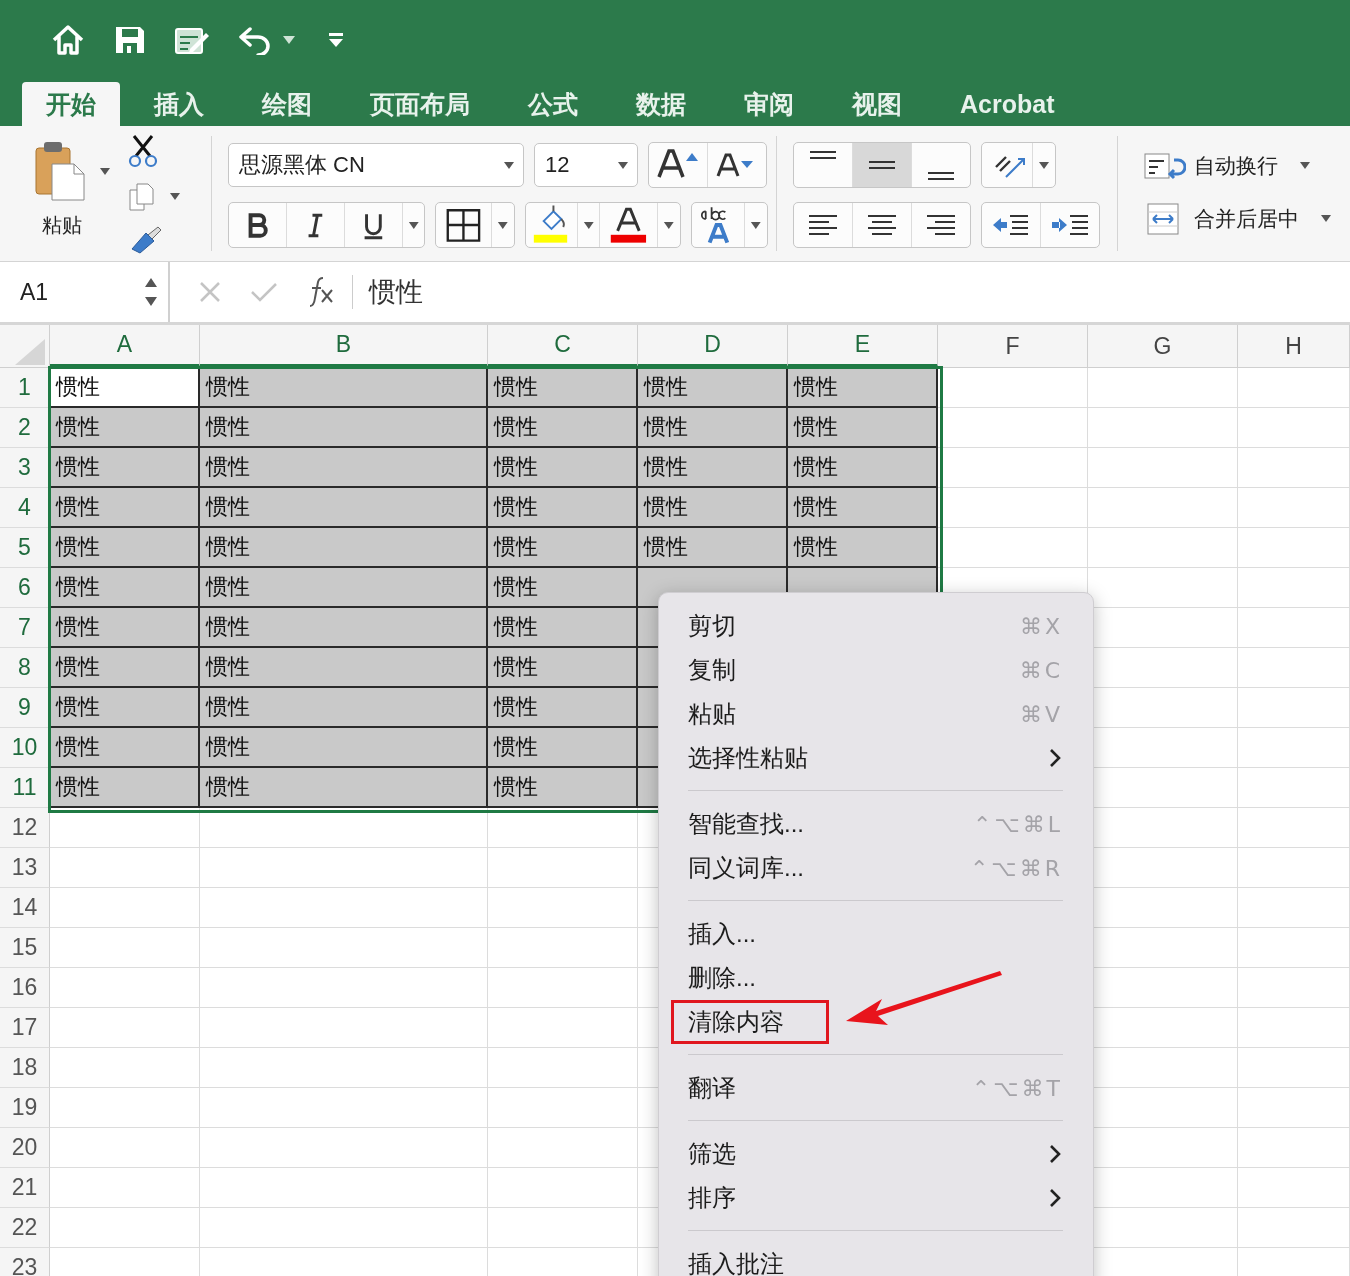  I want to click on menu-item: 插入批注, so click(867, 1259).